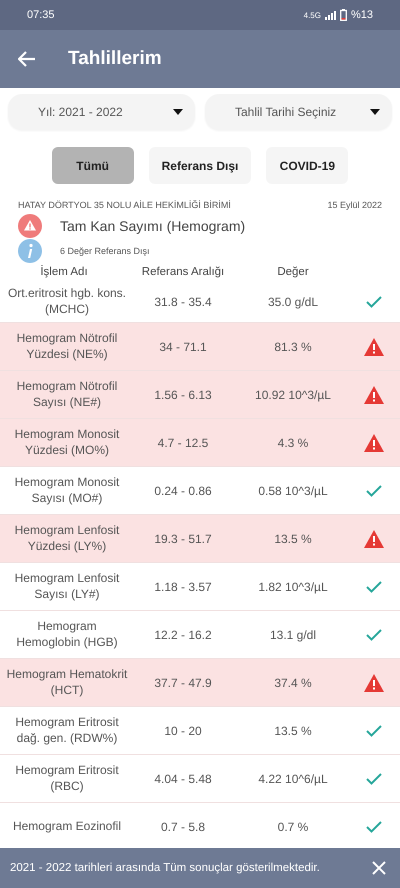 Image resolution: width=400 pixels, height=888 pixels. Describe the element at coordinates (293, 779) in the screenshot. I see `result-value: 4.22 10^6/µL` at that location.